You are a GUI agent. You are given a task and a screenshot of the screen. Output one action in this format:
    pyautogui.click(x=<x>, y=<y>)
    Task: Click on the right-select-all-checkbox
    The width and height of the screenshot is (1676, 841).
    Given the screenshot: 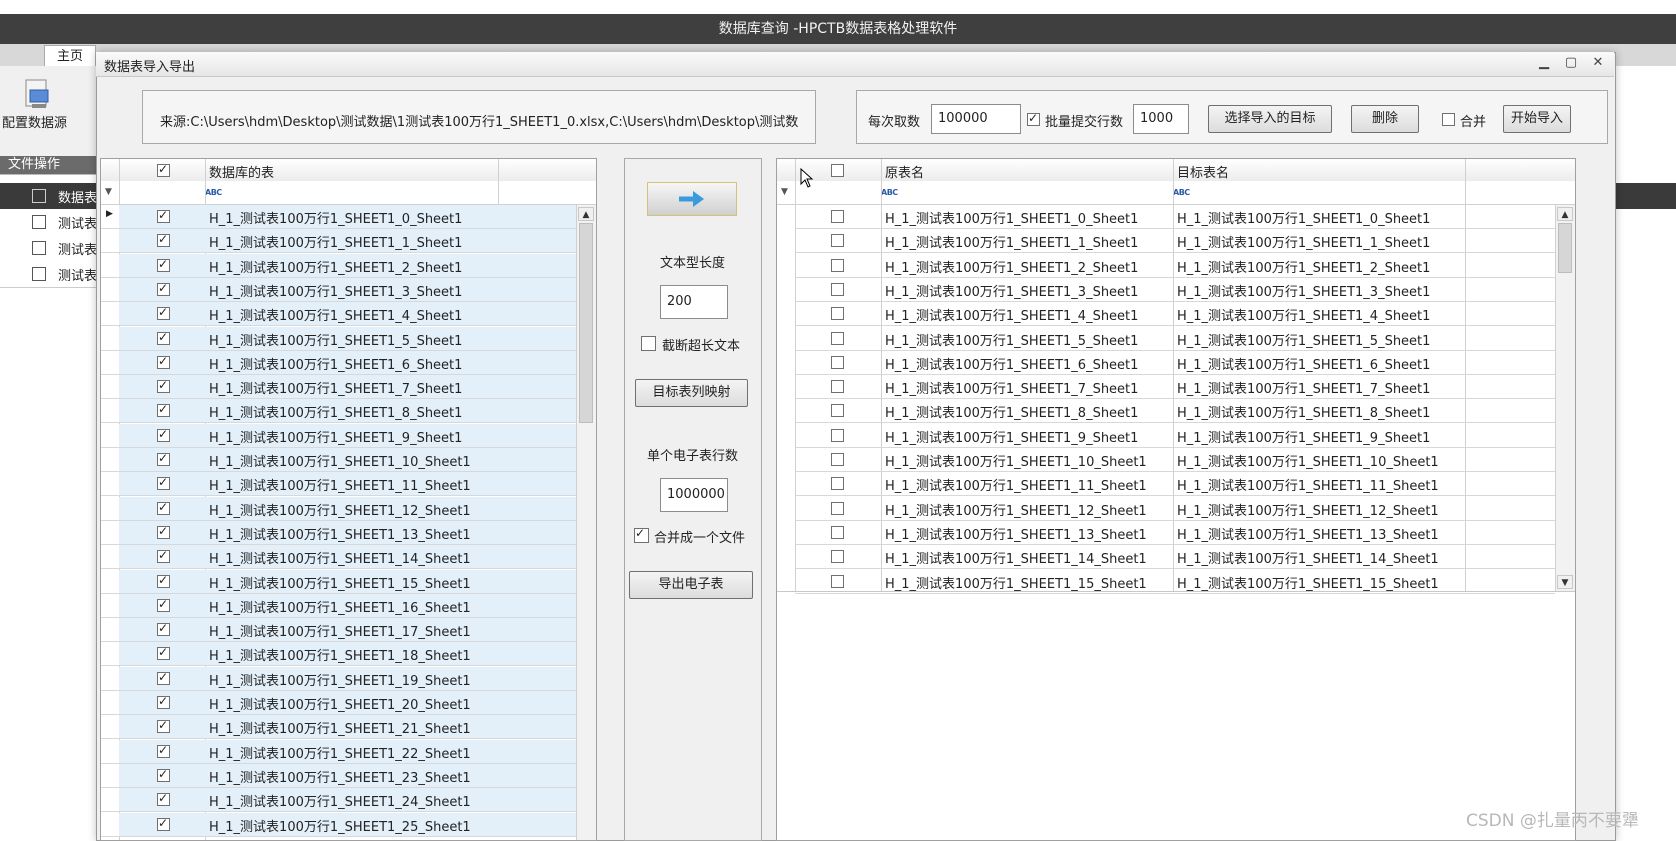 What is the action you would take?
    pyautogui.click(x=837, y=170)
    